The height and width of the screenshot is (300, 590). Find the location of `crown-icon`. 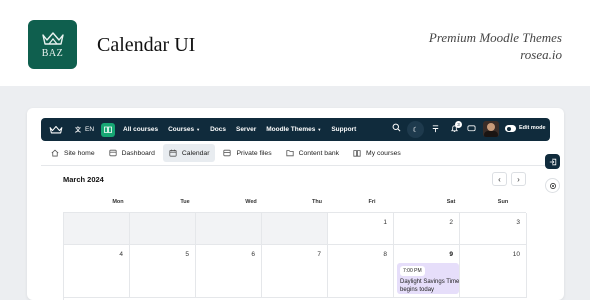

crown-icon is located at coordinates (52, 38).